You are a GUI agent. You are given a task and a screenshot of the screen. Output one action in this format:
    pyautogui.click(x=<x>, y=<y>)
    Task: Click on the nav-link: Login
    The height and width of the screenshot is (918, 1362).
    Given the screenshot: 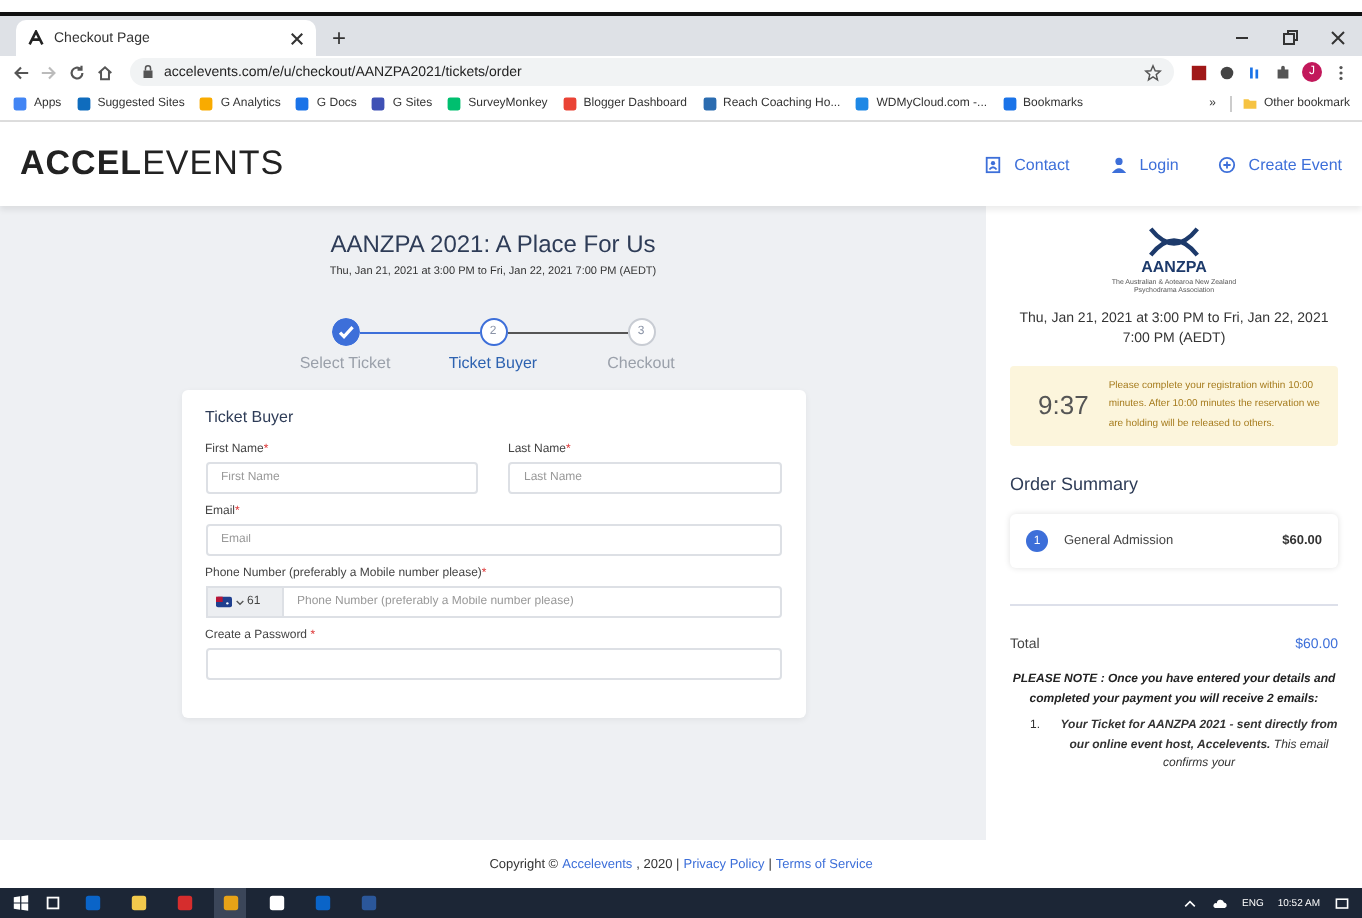 What is the action you would take?
    pyautogui.click(x=1144, y=164)
    